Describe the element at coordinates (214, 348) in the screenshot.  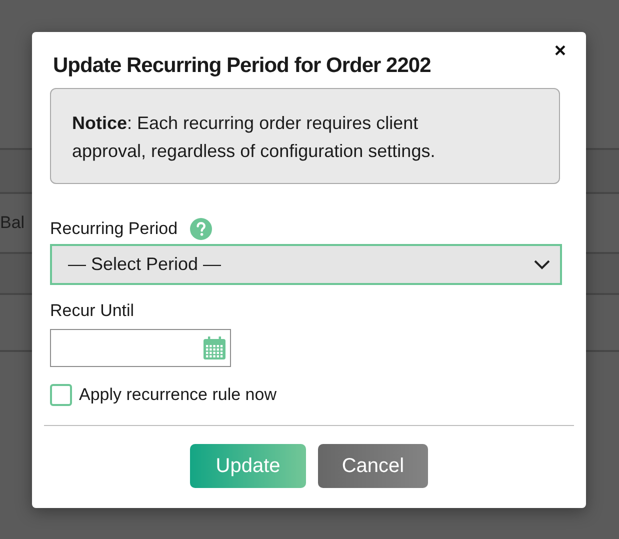
I see `calendar-icon` at that location.